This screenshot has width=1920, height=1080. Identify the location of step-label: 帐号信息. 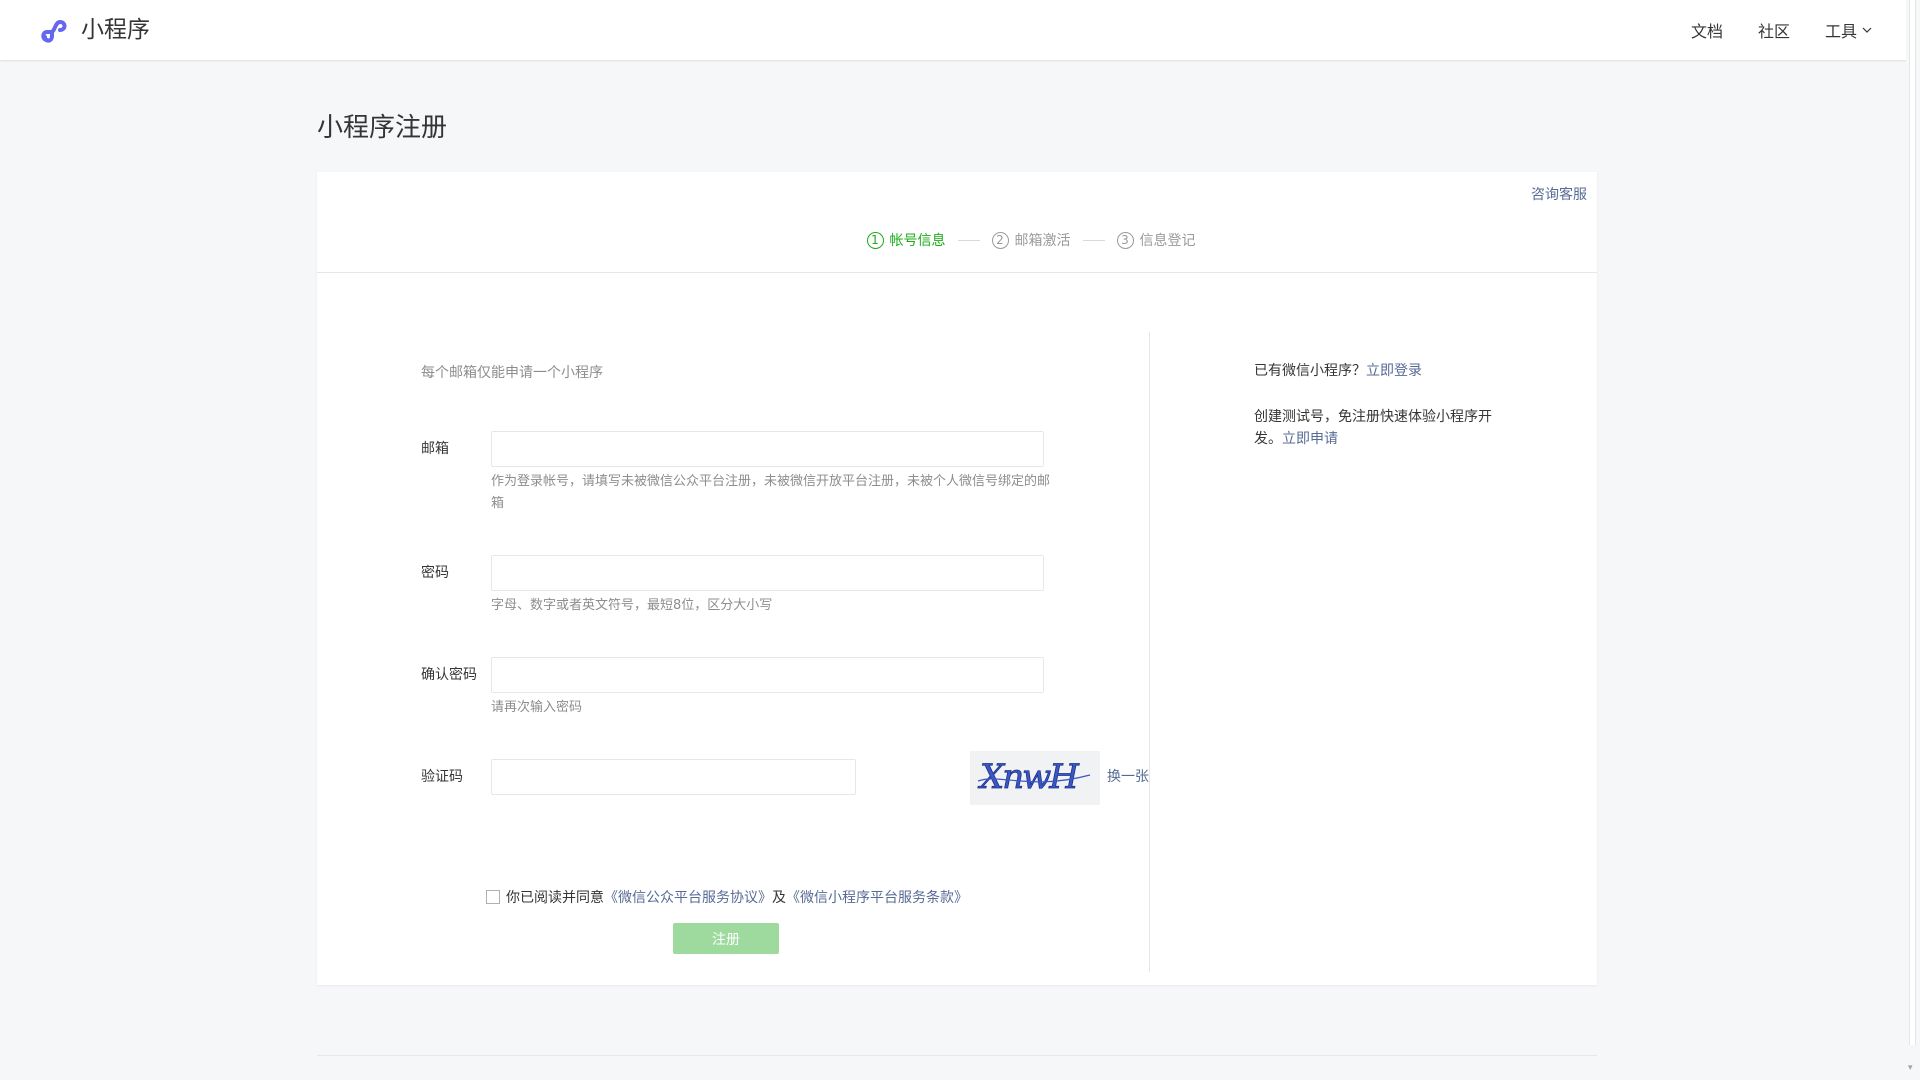
(917, 241).